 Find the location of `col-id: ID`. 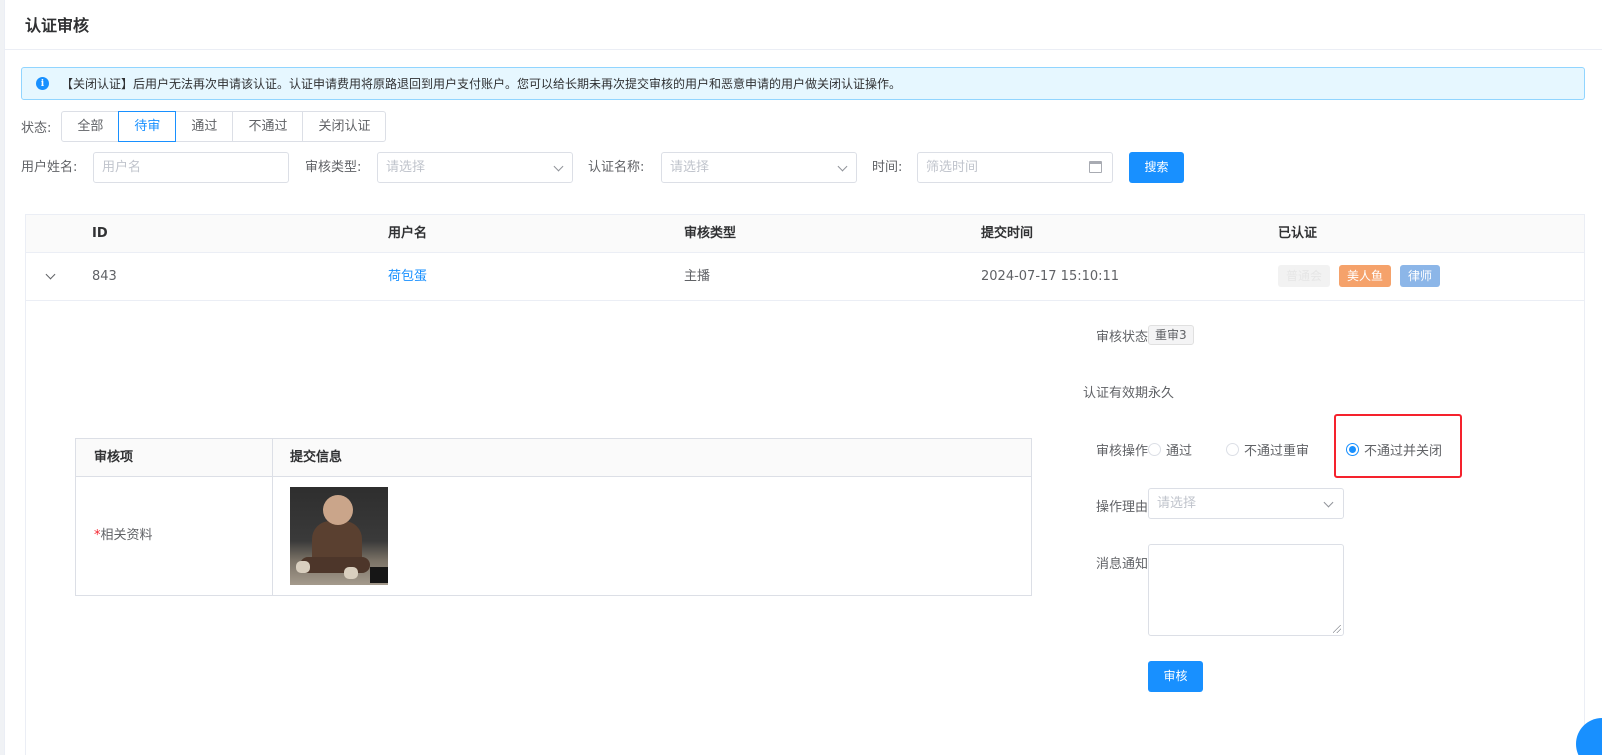

col-id: ID is located at coordinates (100, 233).